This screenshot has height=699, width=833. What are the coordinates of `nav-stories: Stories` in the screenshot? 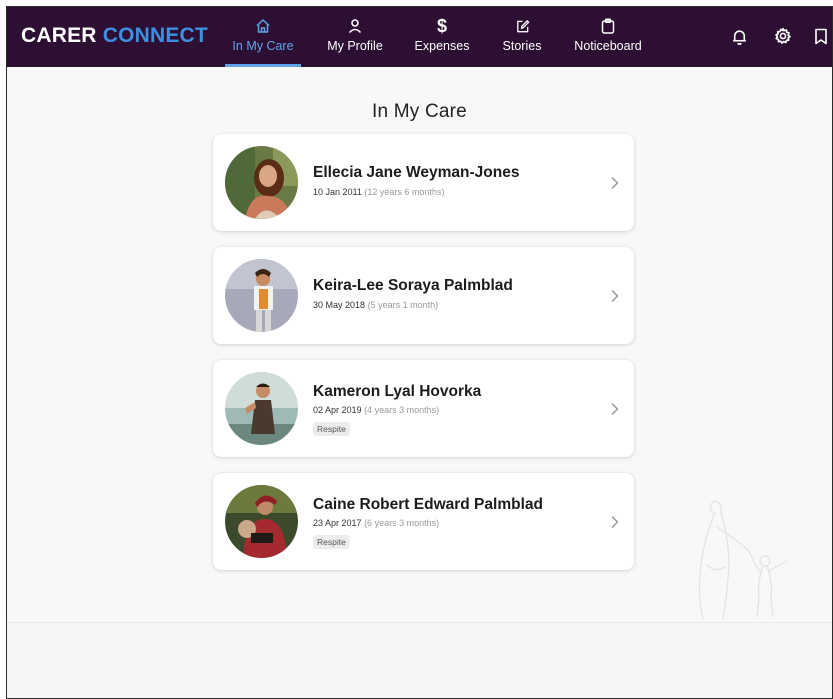 It's located at (522, 37).